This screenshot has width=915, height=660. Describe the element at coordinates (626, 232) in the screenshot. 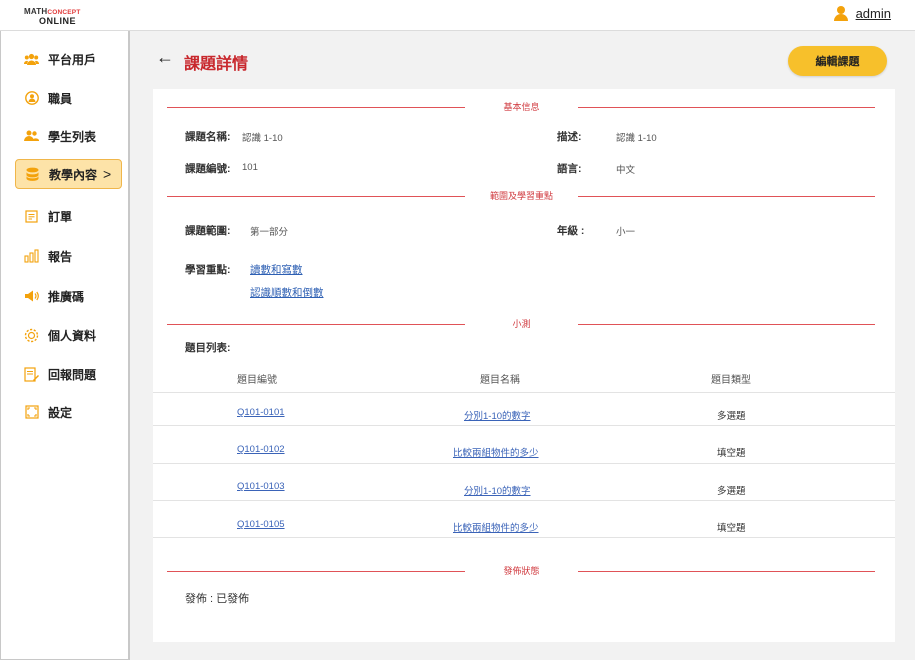

I see `grade-value: 小一` at that location.